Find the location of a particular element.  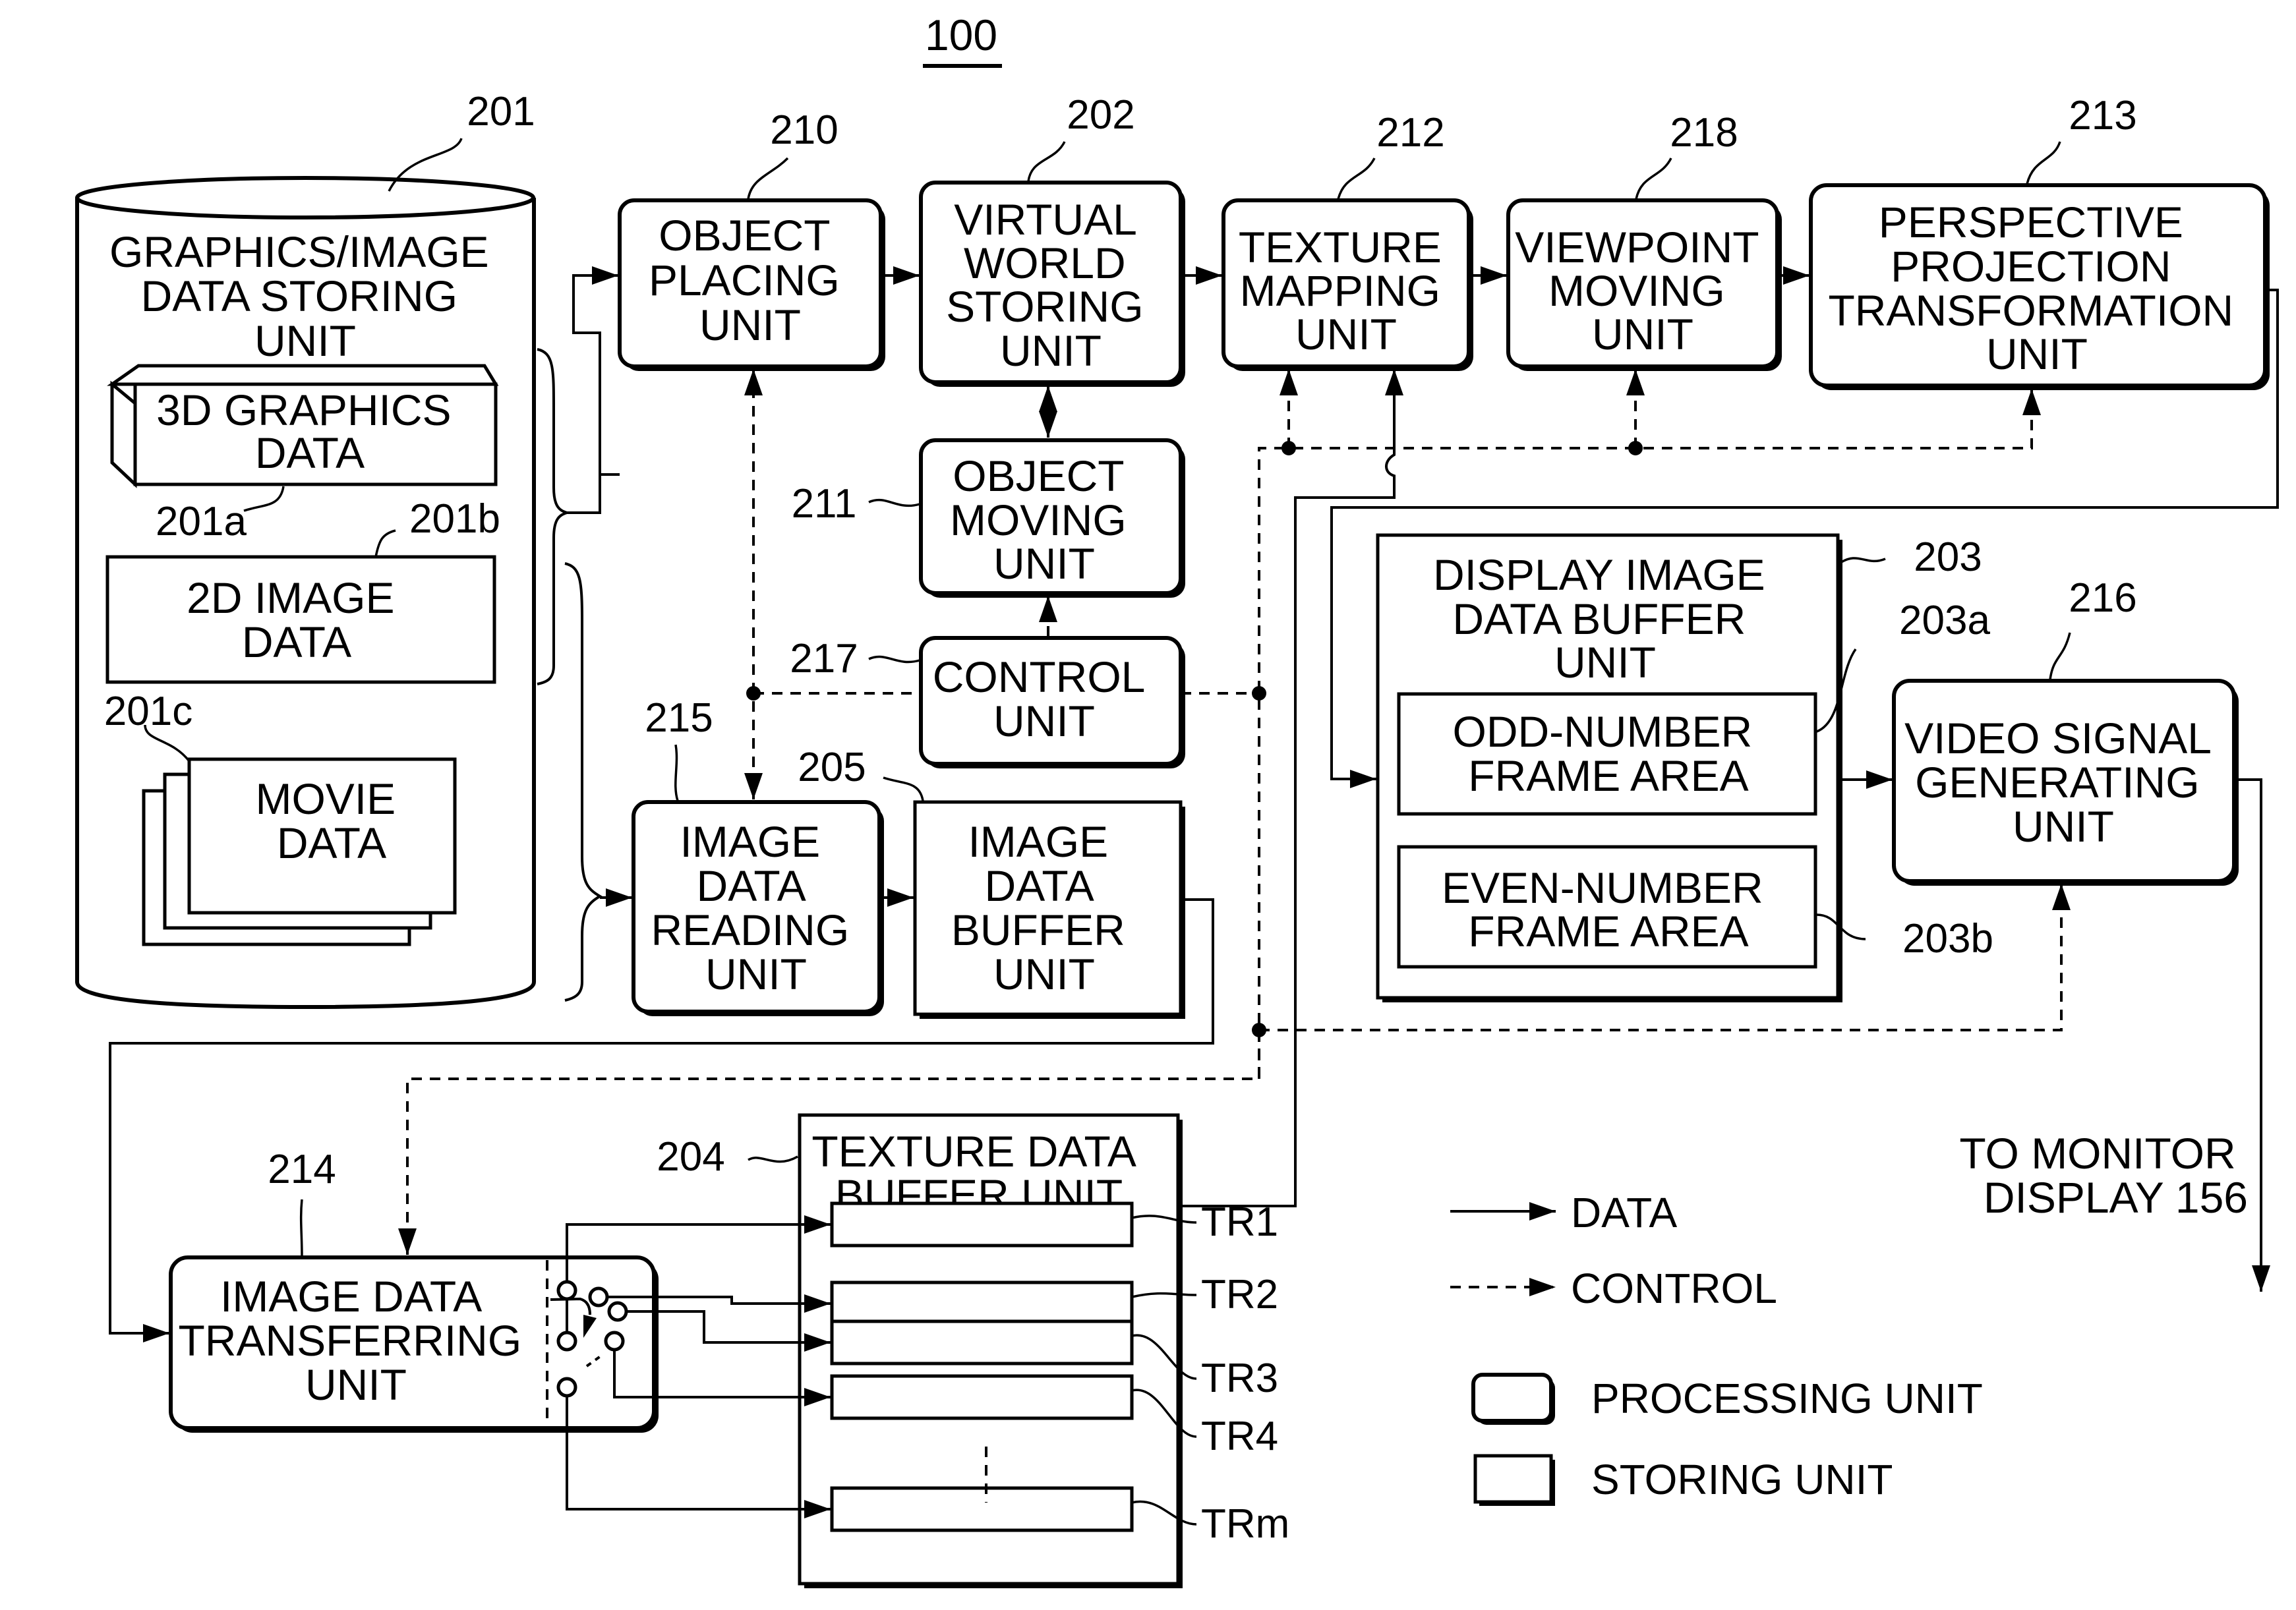

texture-slot-tr2 is located at coordinates (982, 1303).